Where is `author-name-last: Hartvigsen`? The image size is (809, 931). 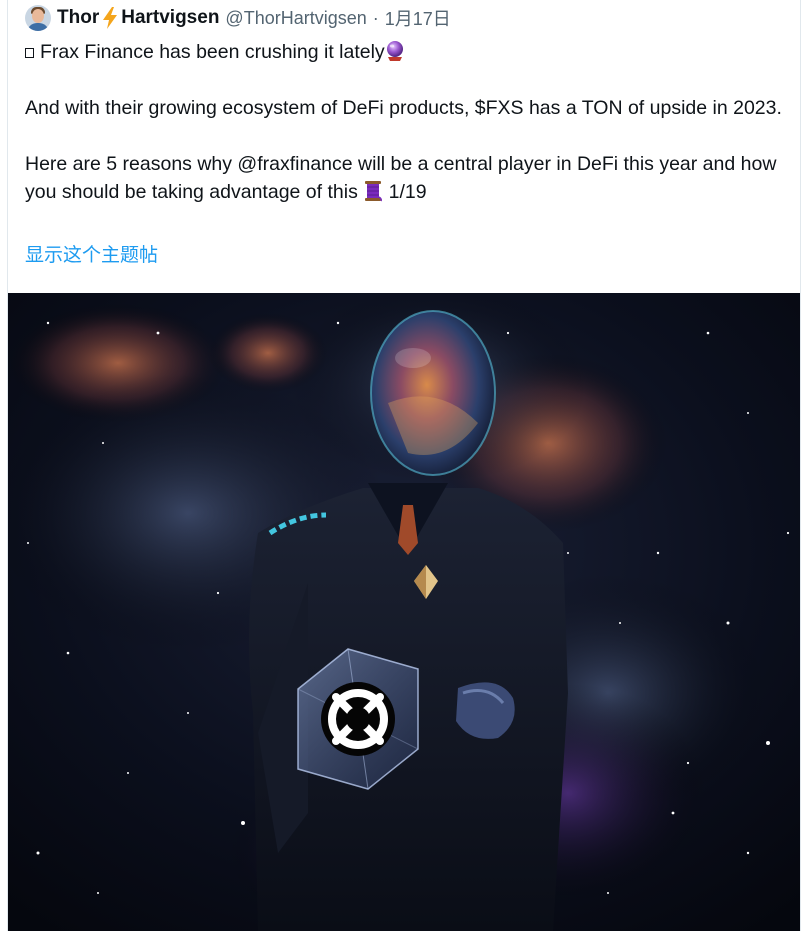
author-name-last: Hartvigsen is located at coordinates (170, 17).